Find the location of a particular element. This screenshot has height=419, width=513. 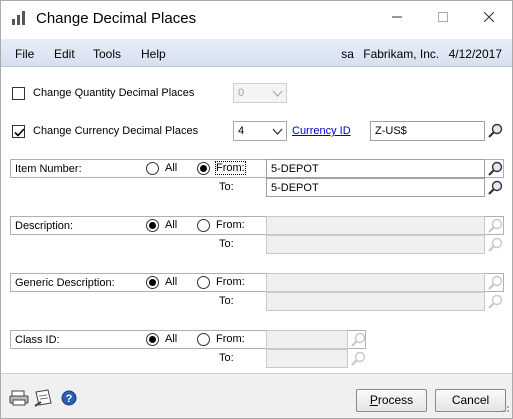

checkmark-icon is located at coordinates (19, 132).